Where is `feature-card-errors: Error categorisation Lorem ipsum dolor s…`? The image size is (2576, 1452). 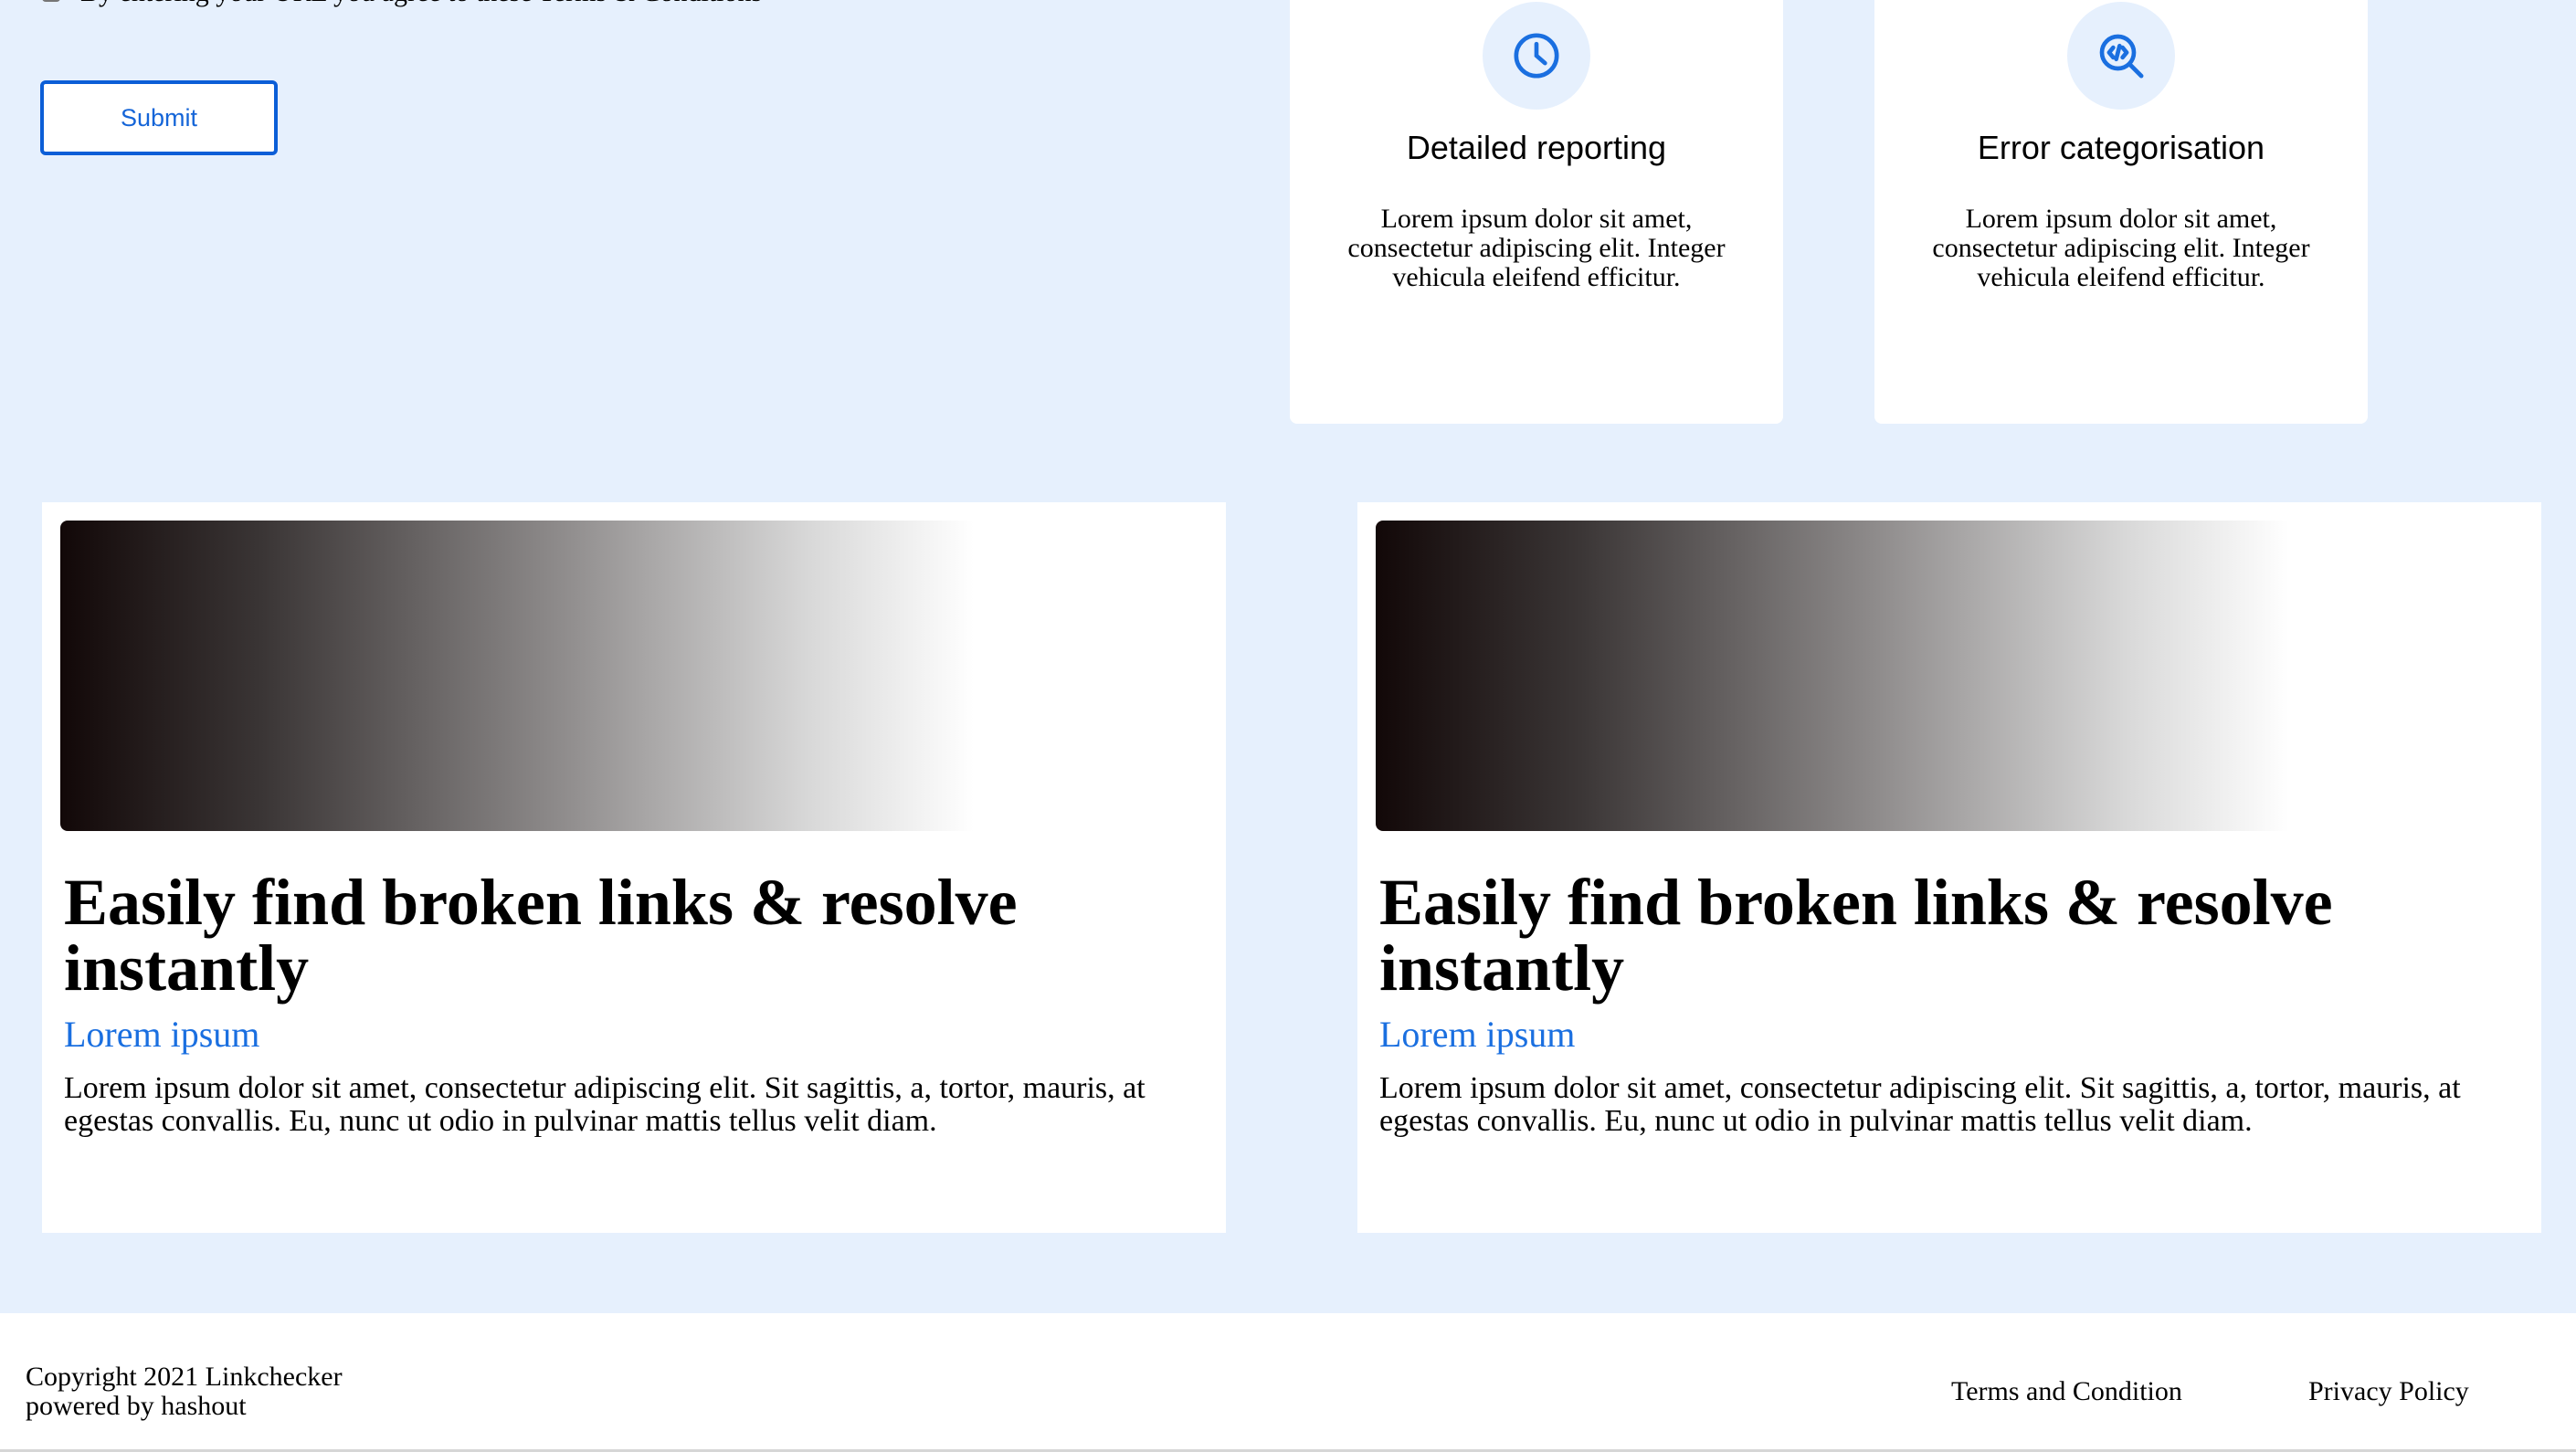
feature-card-errors: Error categorisation Lorem ipsum dolor s… is located at coordinates (2121, 212).